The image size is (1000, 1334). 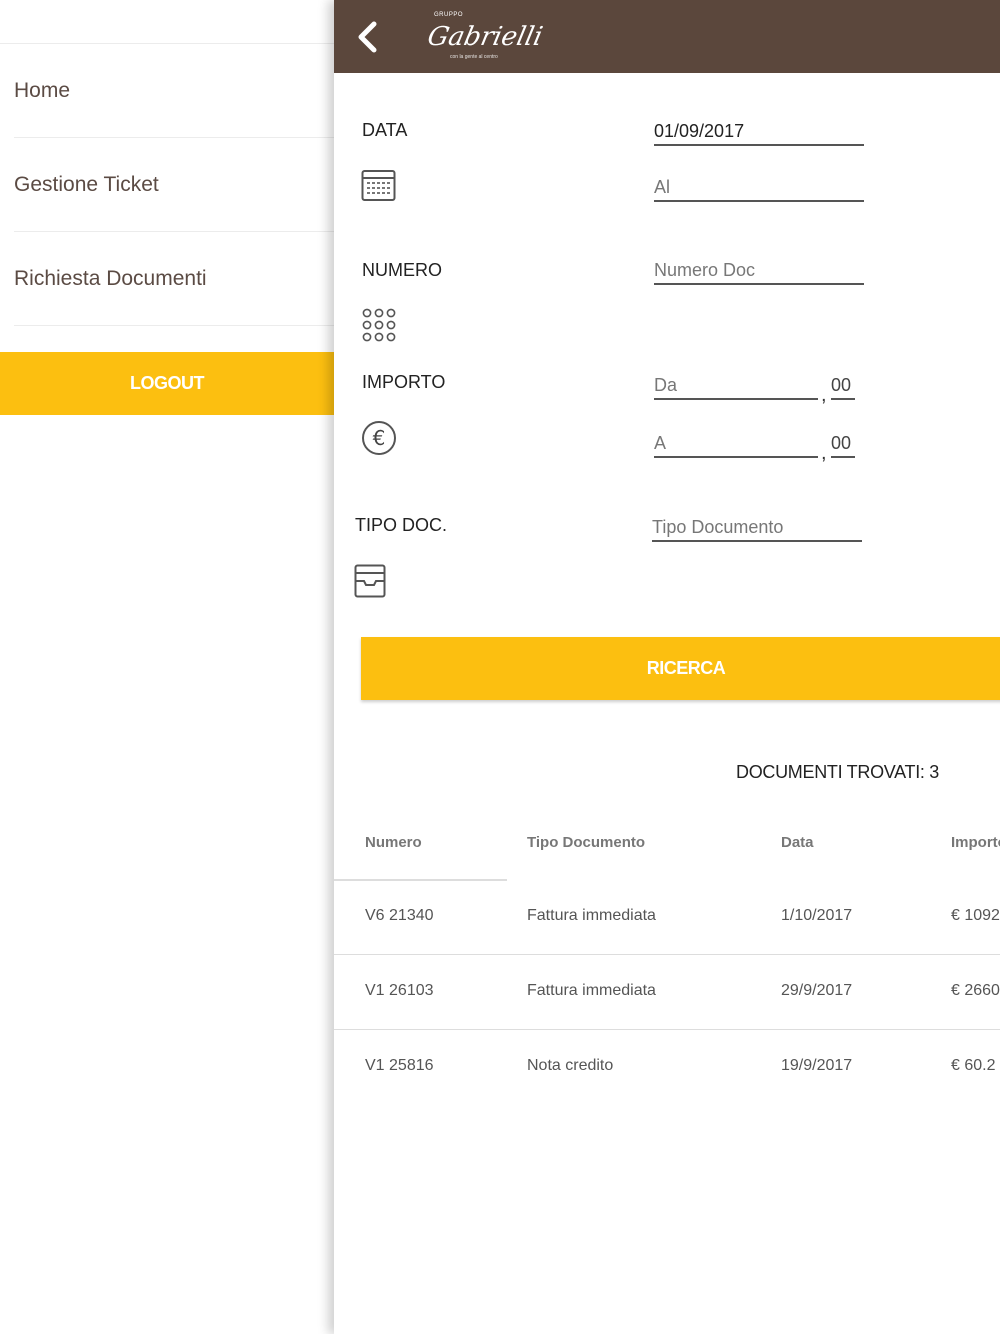 What do you see at coordinates (167, 383) in the screenshot?
I see `logout-button: LOGOUT` at bounding box center [167, 383].